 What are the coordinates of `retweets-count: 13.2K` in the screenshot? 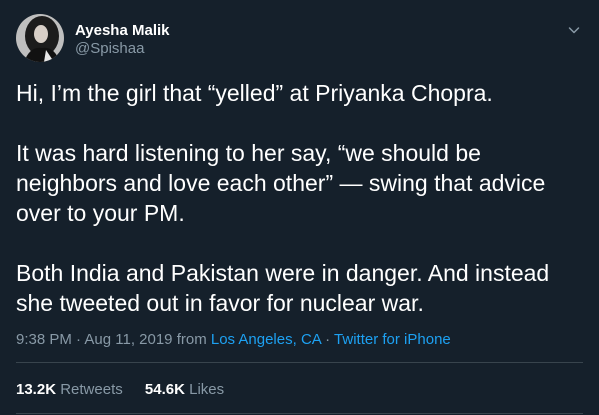 It's located at (36, 389).